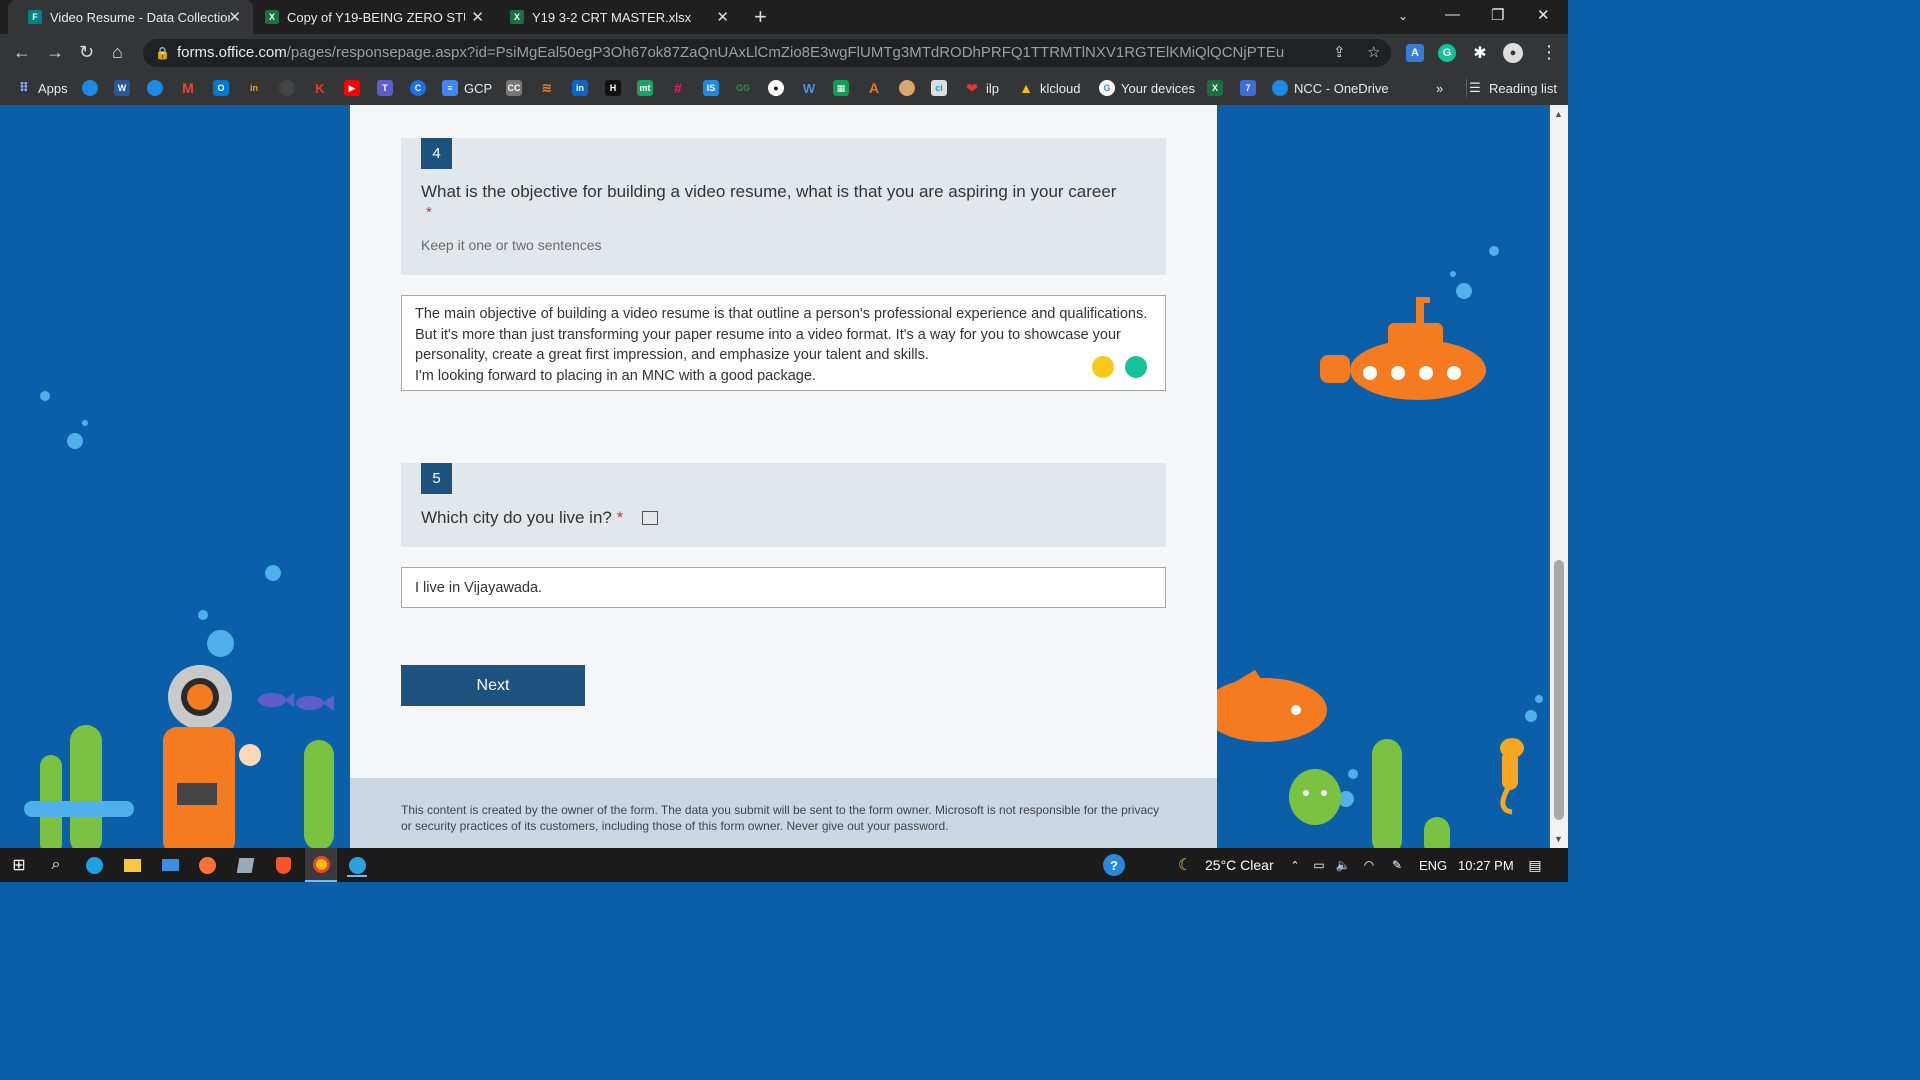  I want to click on volume-icon: 🔈, so click(1343, 865).